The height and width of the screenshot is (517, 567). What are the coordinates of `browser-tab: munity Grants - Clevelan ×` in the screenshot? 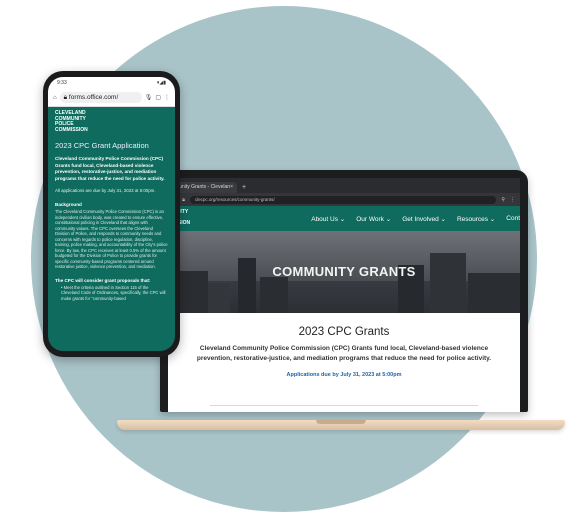 It's located at (204, 187).